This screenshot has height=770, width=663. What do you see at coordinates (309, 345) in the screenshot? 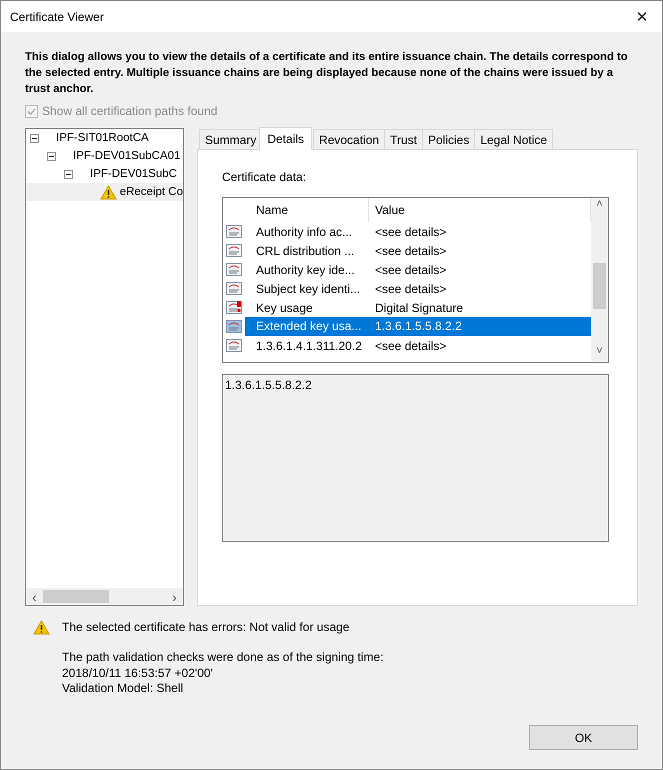
I see `field-name: 1.3.6.1.4.1.311.20.2` at bounding box center [309, 345].